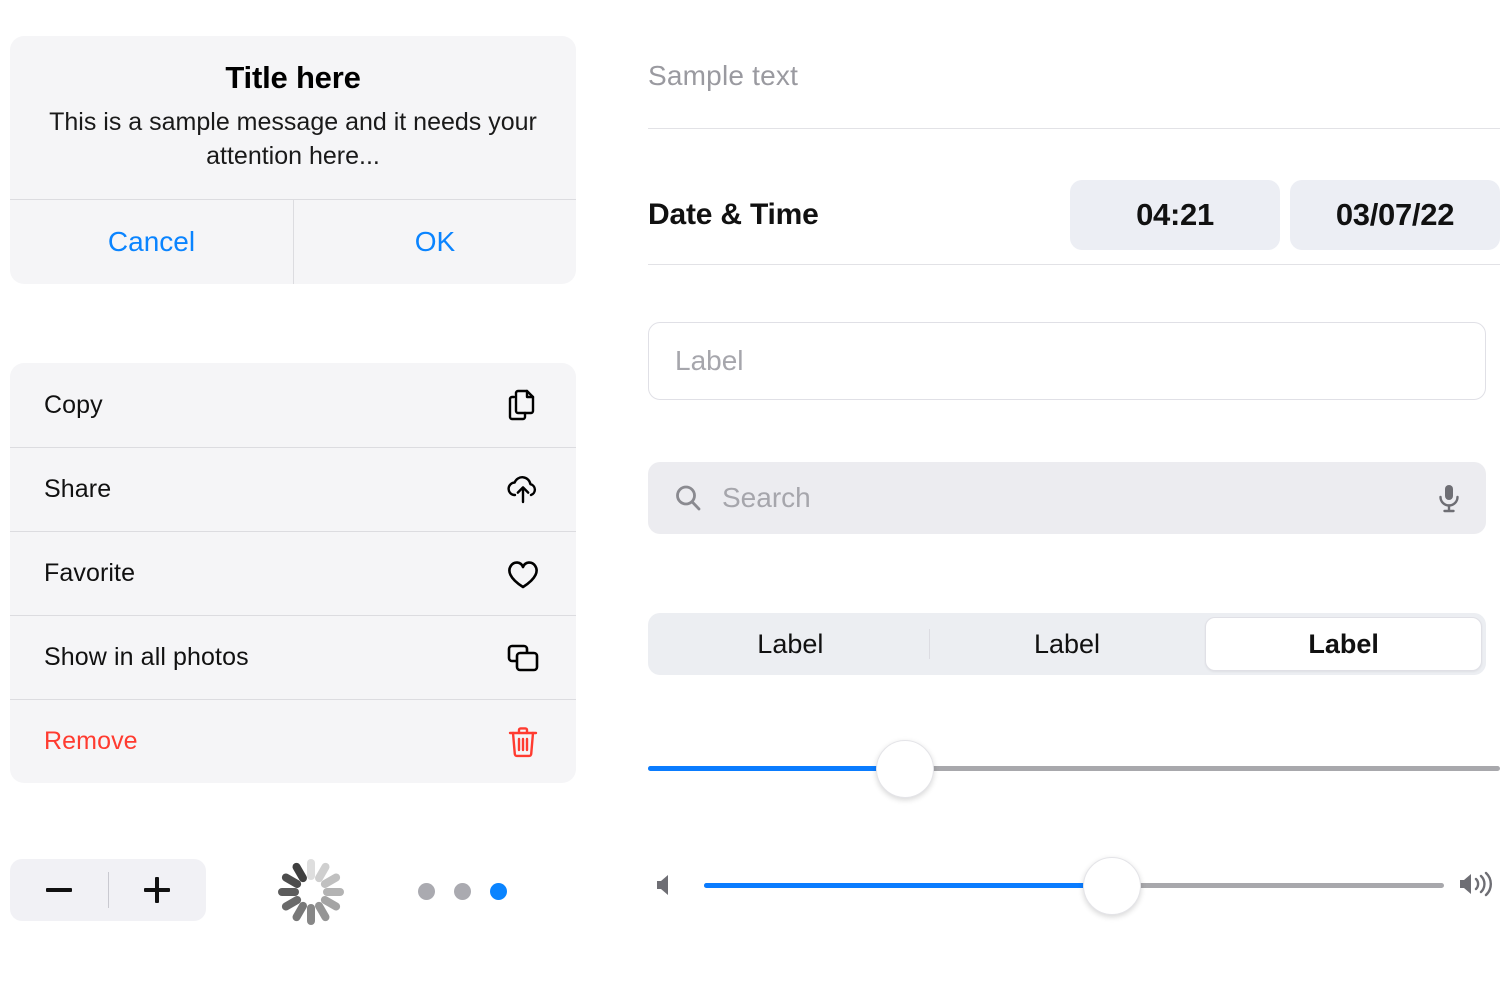 This screenshot has height=992, width=1500. Describe the element at coordinates (293, 405) in the screenshot. I see `list-item-copy: Copy` at that location.